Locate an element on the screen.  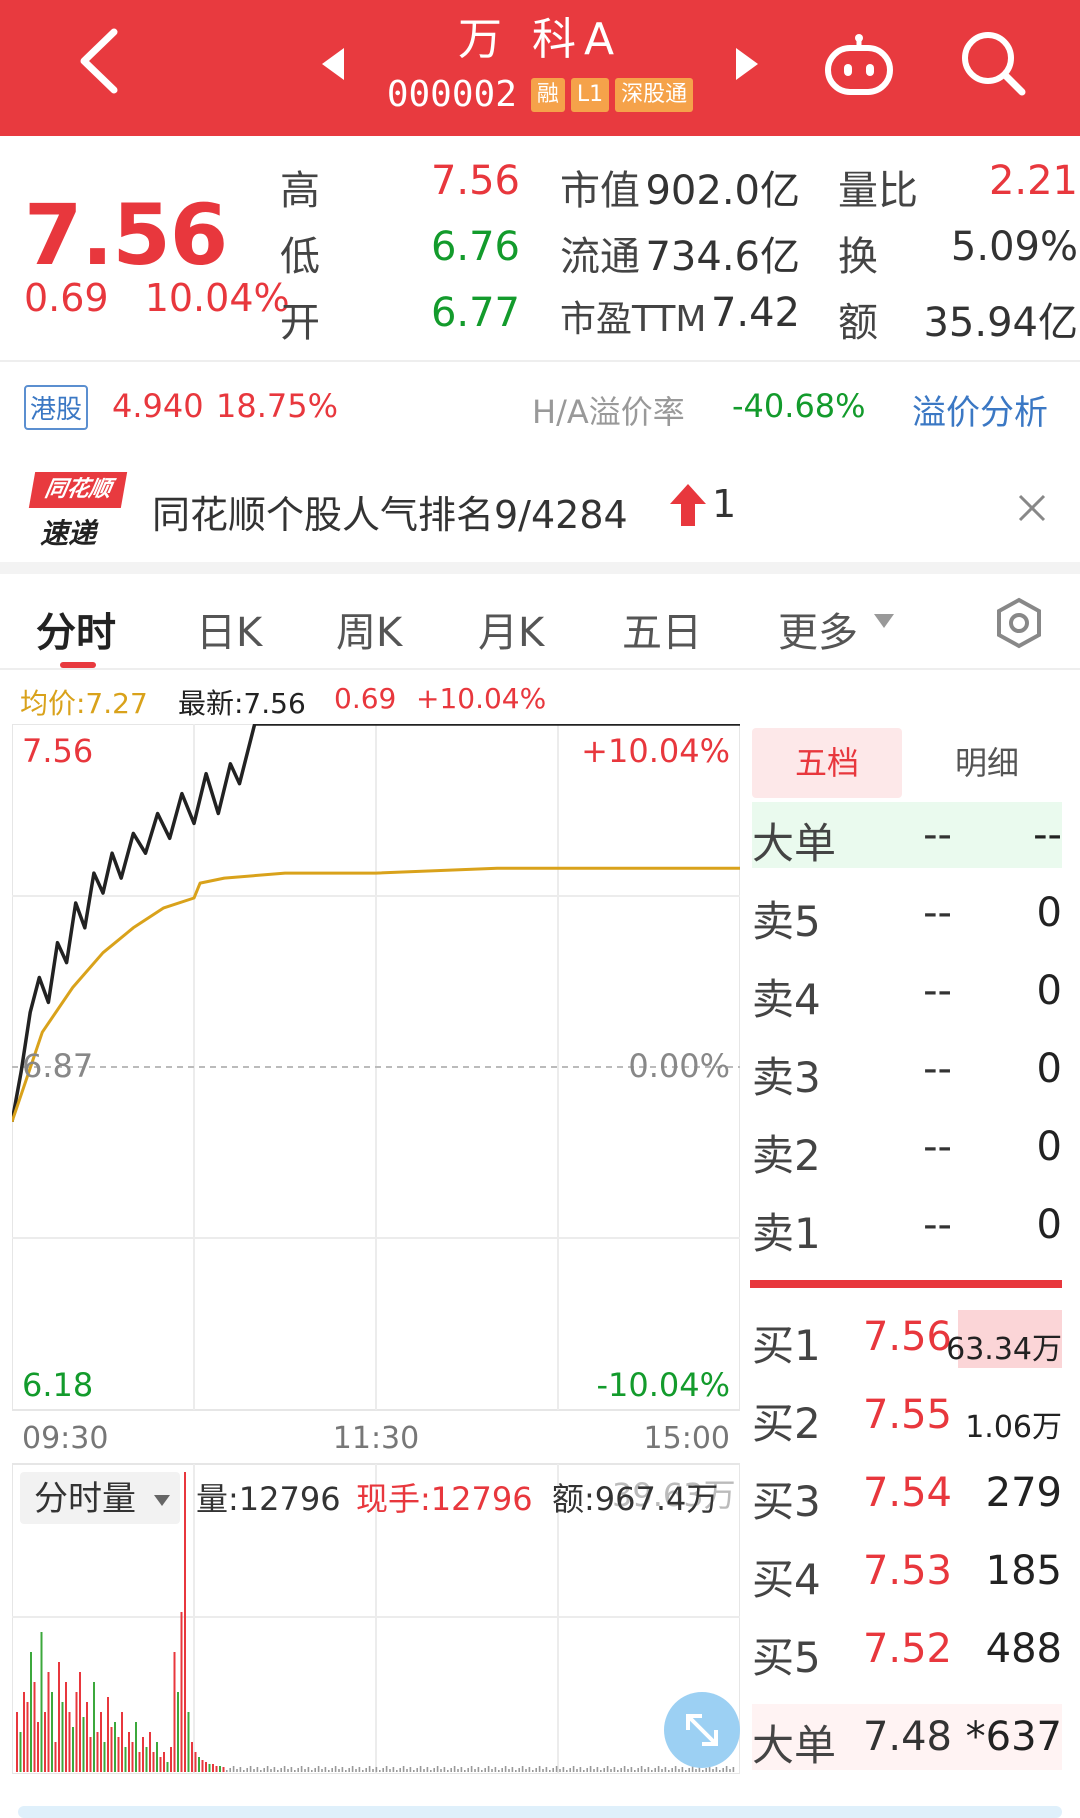
search-icon is located at coordinates (993, 63).